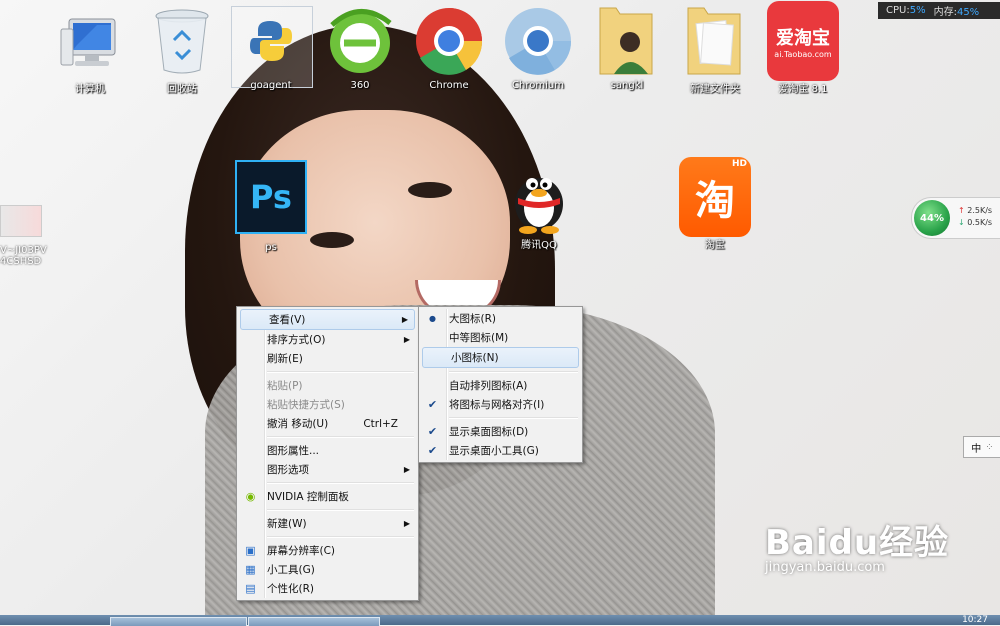 This screenshot has height=626, width=1000. Describe the element at coordinates (327, 588) in the screenshot. I see `menu-item: ▤ 个性化(R)` at that location.